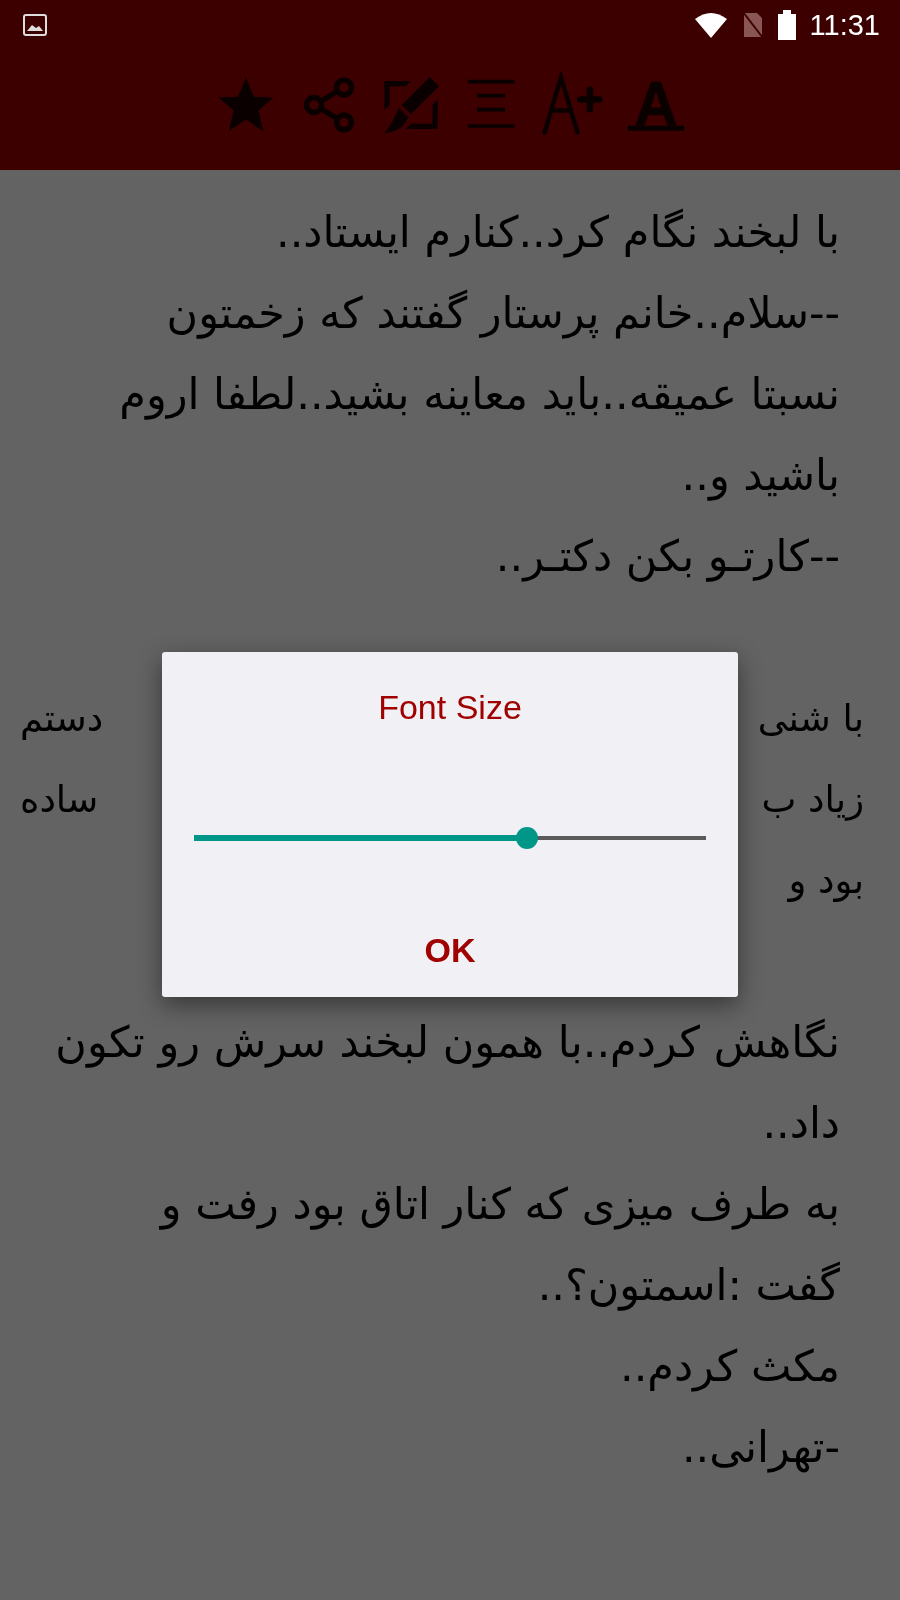 Image resolution: width=900 pixels, height=1600 pixels. Describe the element at coordinates (499, 1205) in the screenshot. I see `story-text-line: به طرف میزی که کنار اتاق بود رفت و` at that location.